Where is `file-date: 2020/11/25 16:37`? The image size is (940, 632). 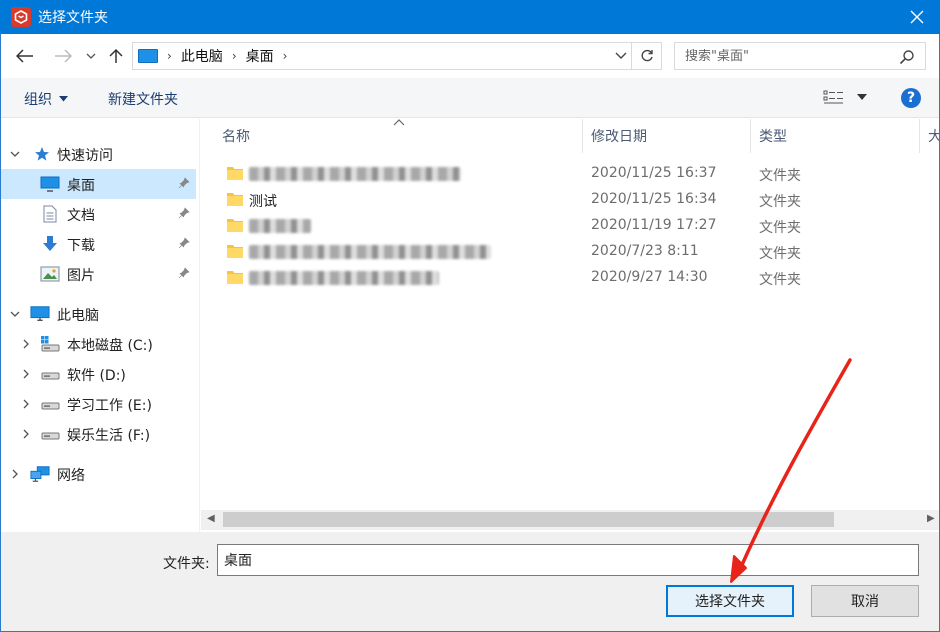 file-date: 2020/11/25 16:37 is located at coordinates (654, 173).